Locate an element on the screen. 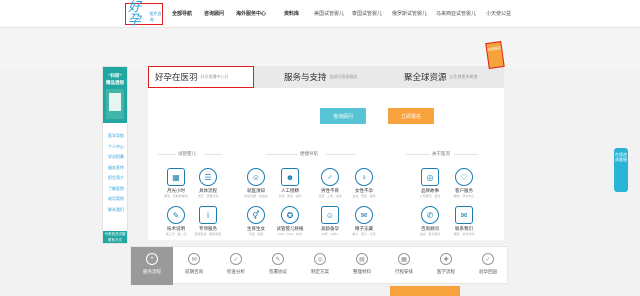 The width and height of the screenshot is (640, 296). globe-icon: ◎ is located at coordinates (430, 177).